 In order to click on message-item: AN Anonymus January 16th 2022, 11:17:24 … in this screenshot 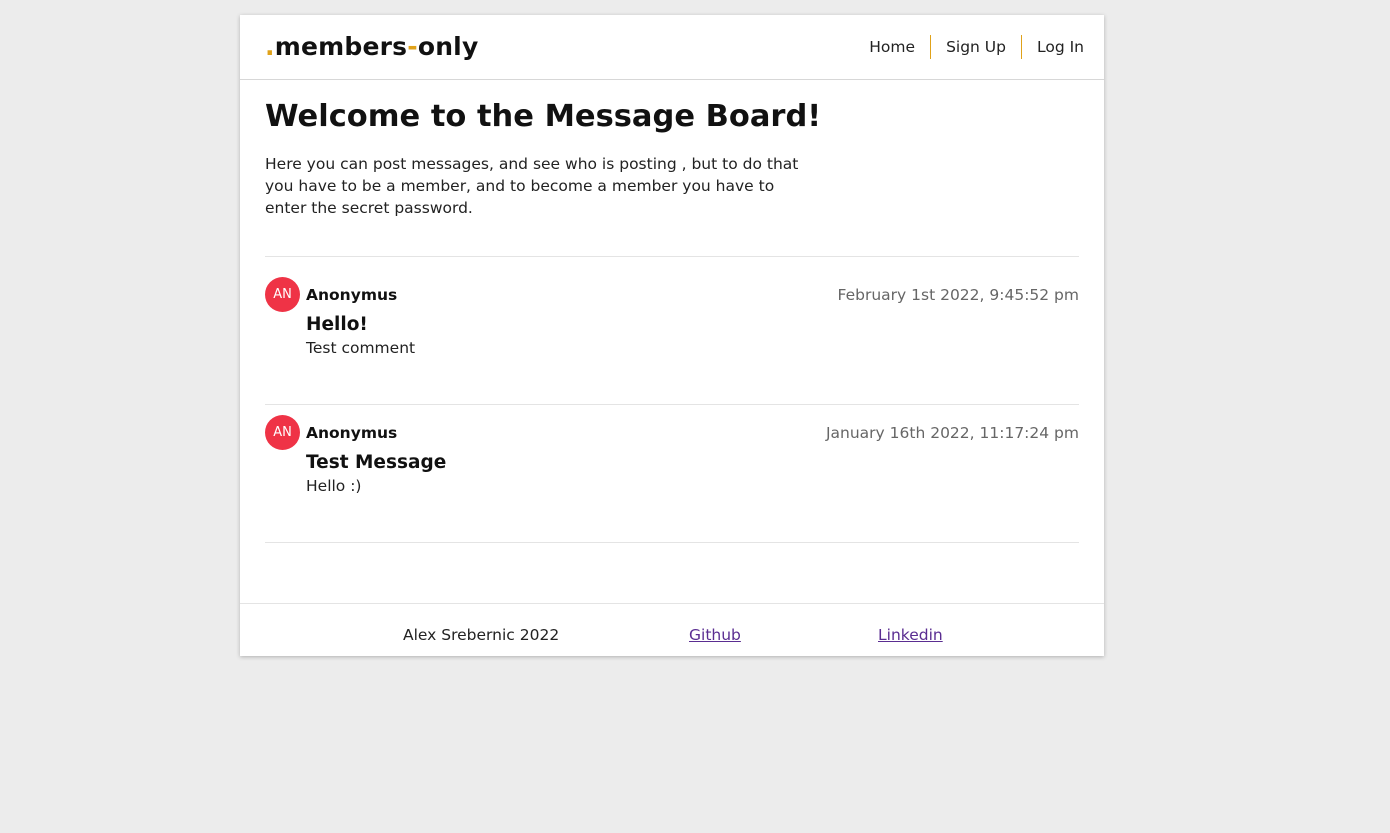, I will do `click(672, 465)`.